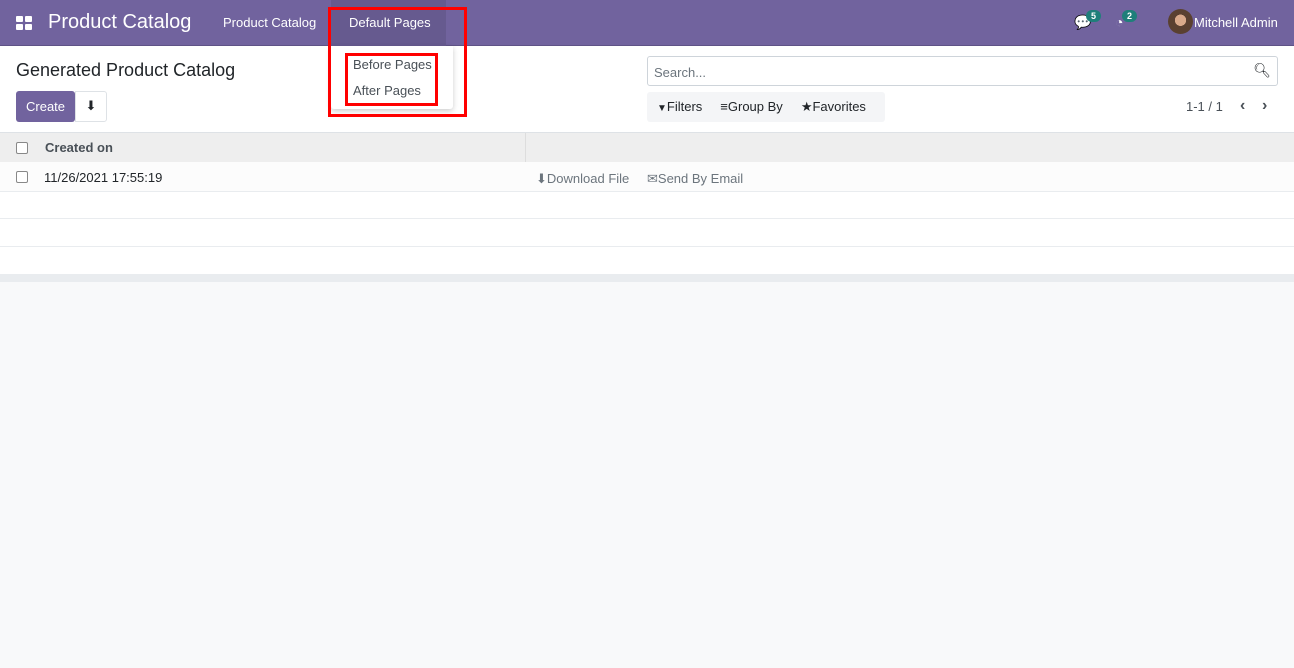  I want to click on chevron-left-icon: ‹, so click(1242, 106).